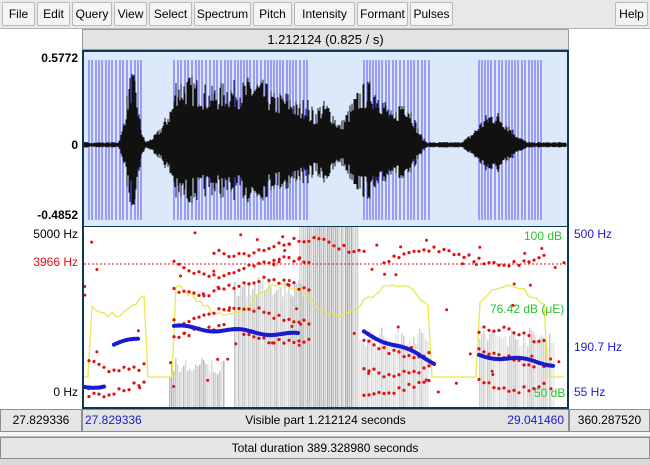  I want to click on right-outer-time: 360.287520, so click(609, 420).